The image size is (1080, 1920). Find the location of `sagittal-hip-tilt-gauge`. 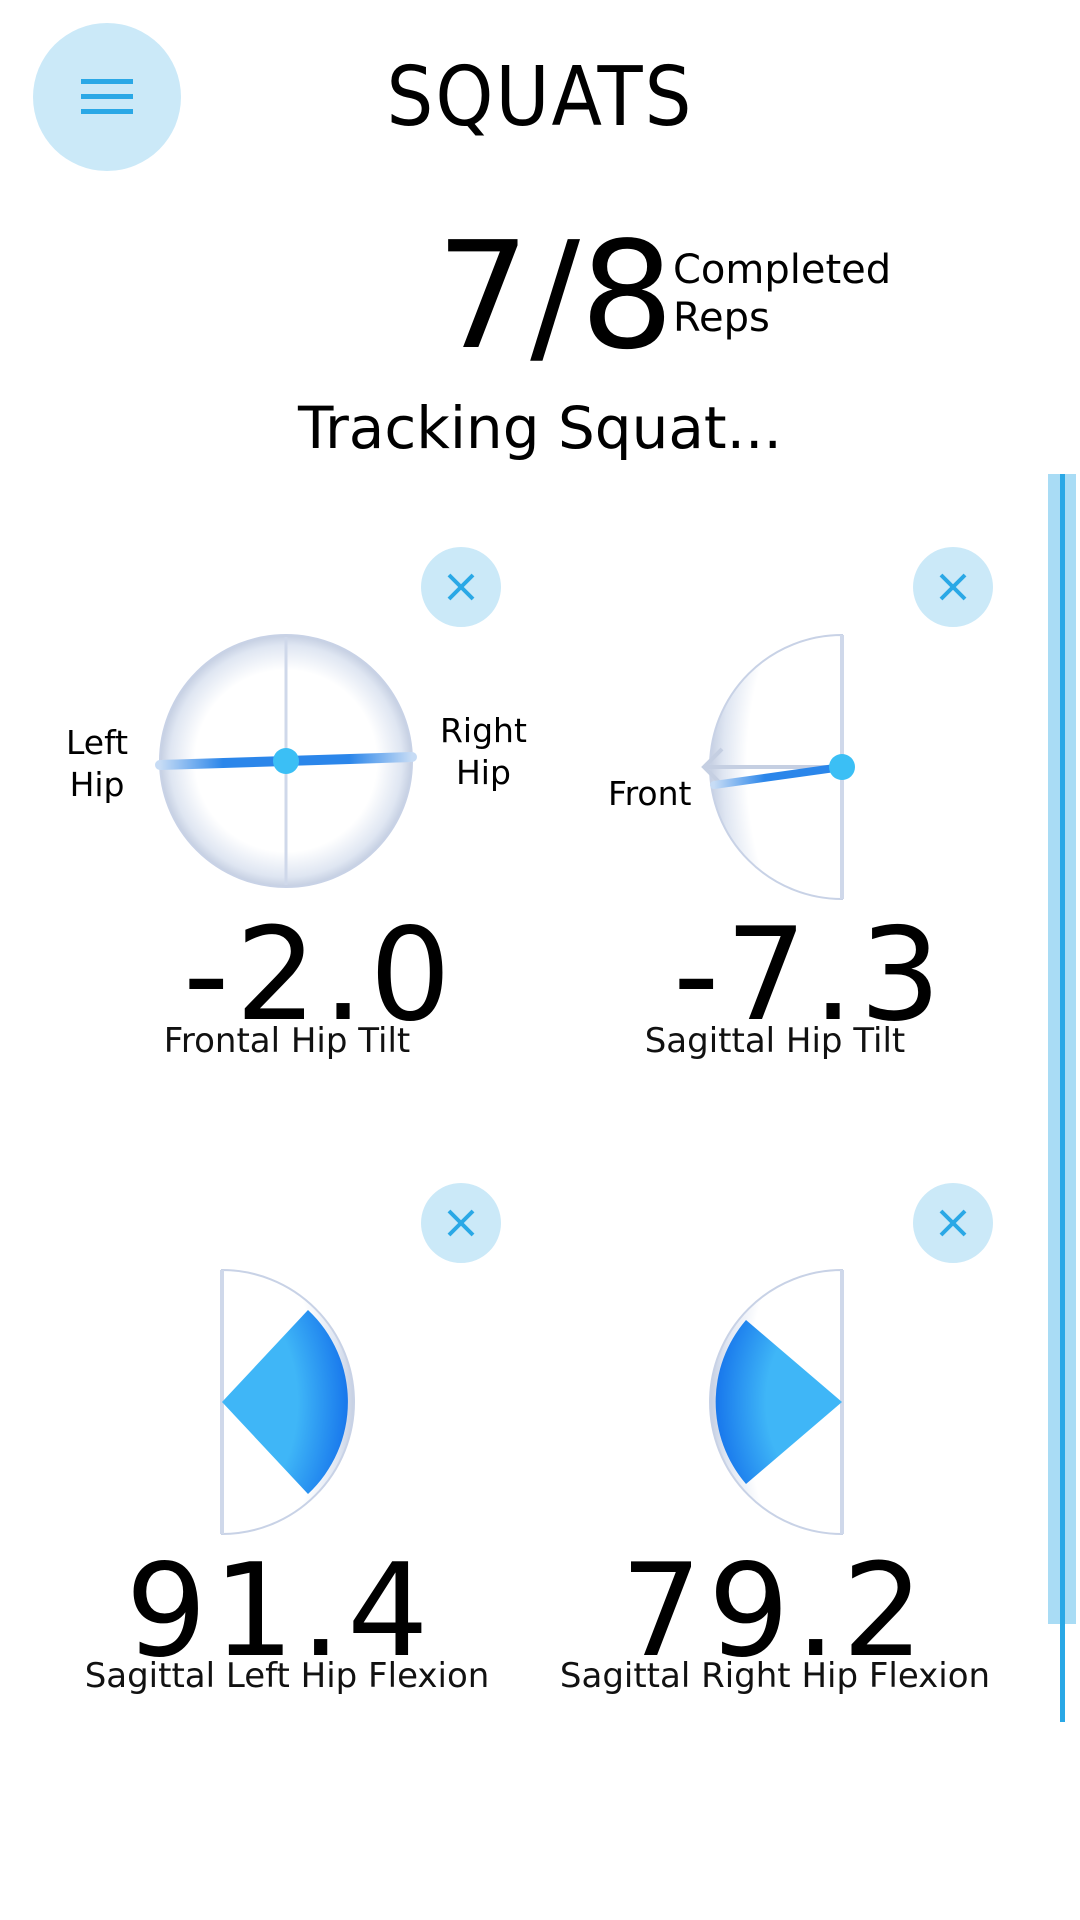

sagittal-hip-tilt-gauge is located at coordinates (778, 767).